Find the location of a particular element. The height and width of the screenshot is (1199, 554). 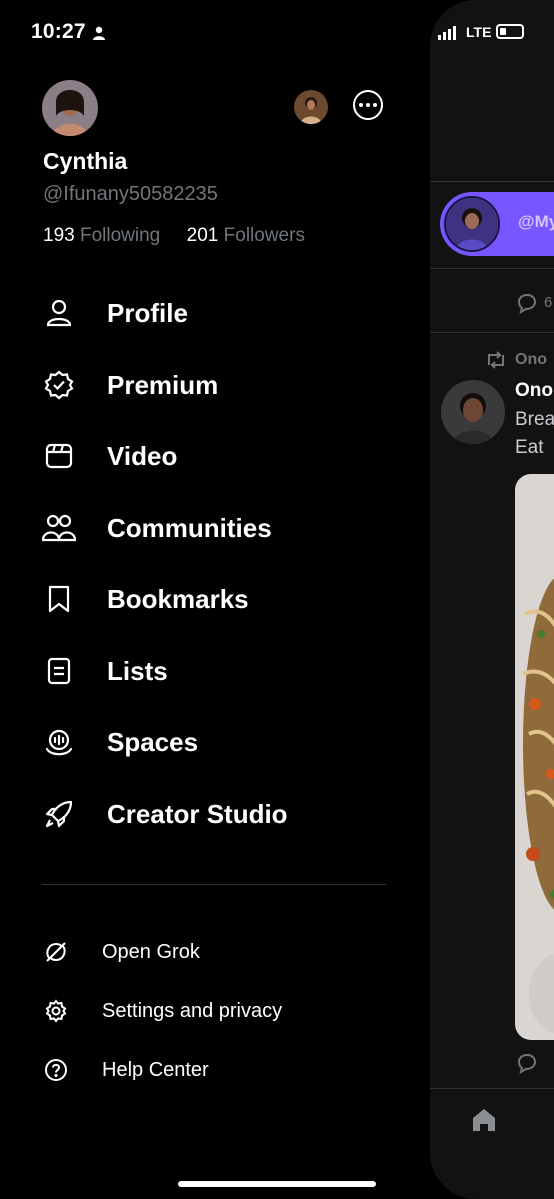

follow-stats: 193 Following 201 Followers is located at coordinates (174, 236).